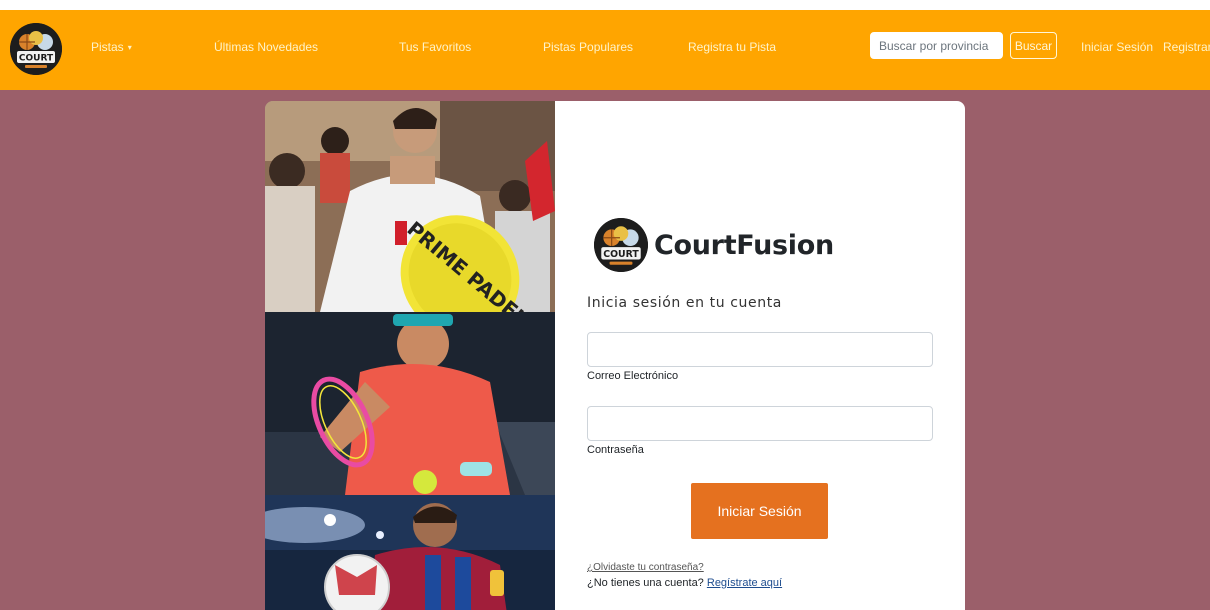  Describe the element at coordinates (107, 47) in the screenshot. I see `nav-item-pistas-label: Pistas` at that location.